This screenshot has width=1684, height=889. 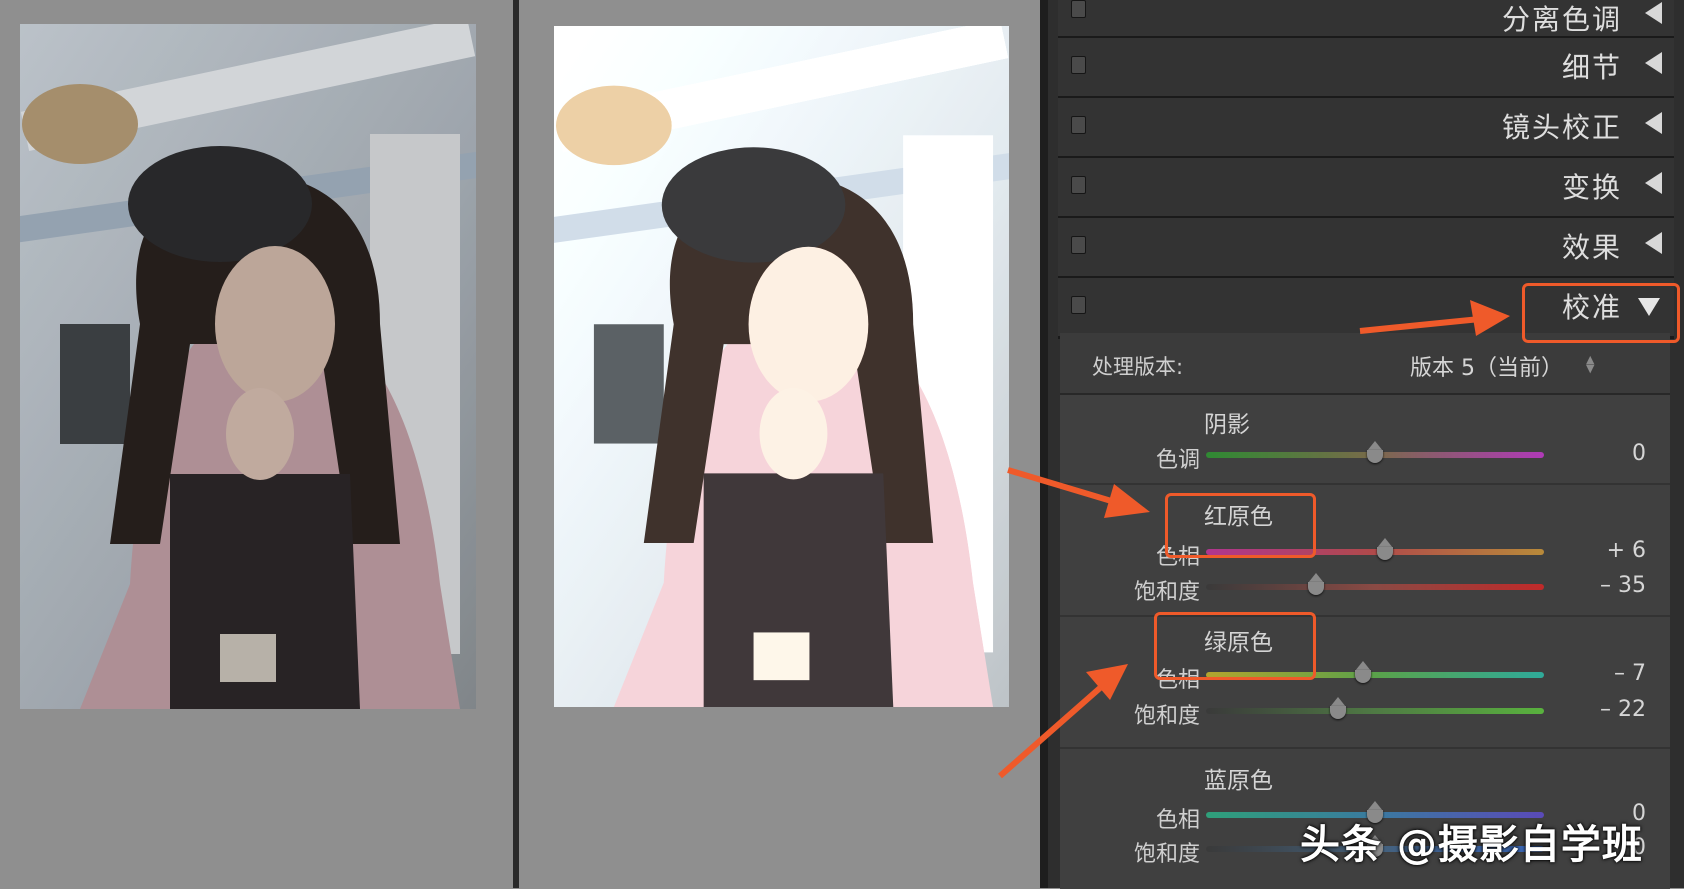 I want to click on slider-label: 色相, so click(x=1177, y=820).